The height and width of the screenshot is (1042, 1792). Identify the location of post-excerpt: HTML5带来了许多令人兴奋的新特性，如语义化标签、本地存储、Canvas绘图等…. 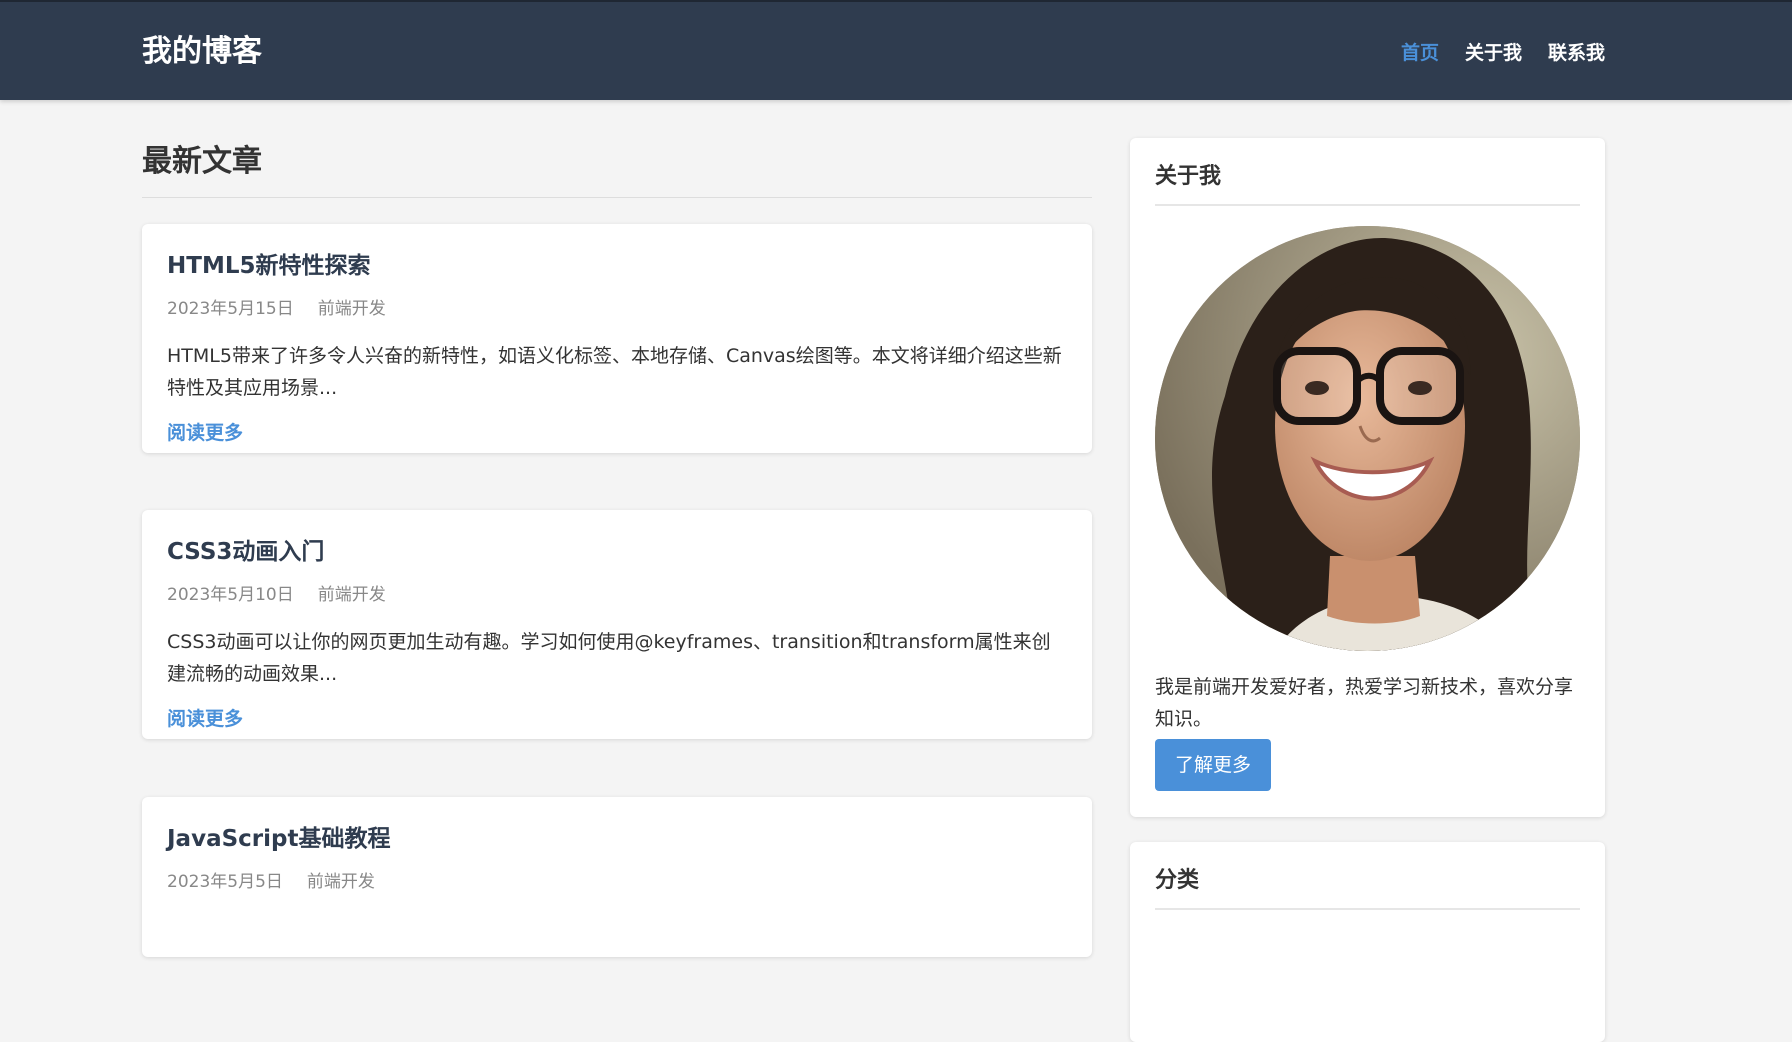
(614, 372).